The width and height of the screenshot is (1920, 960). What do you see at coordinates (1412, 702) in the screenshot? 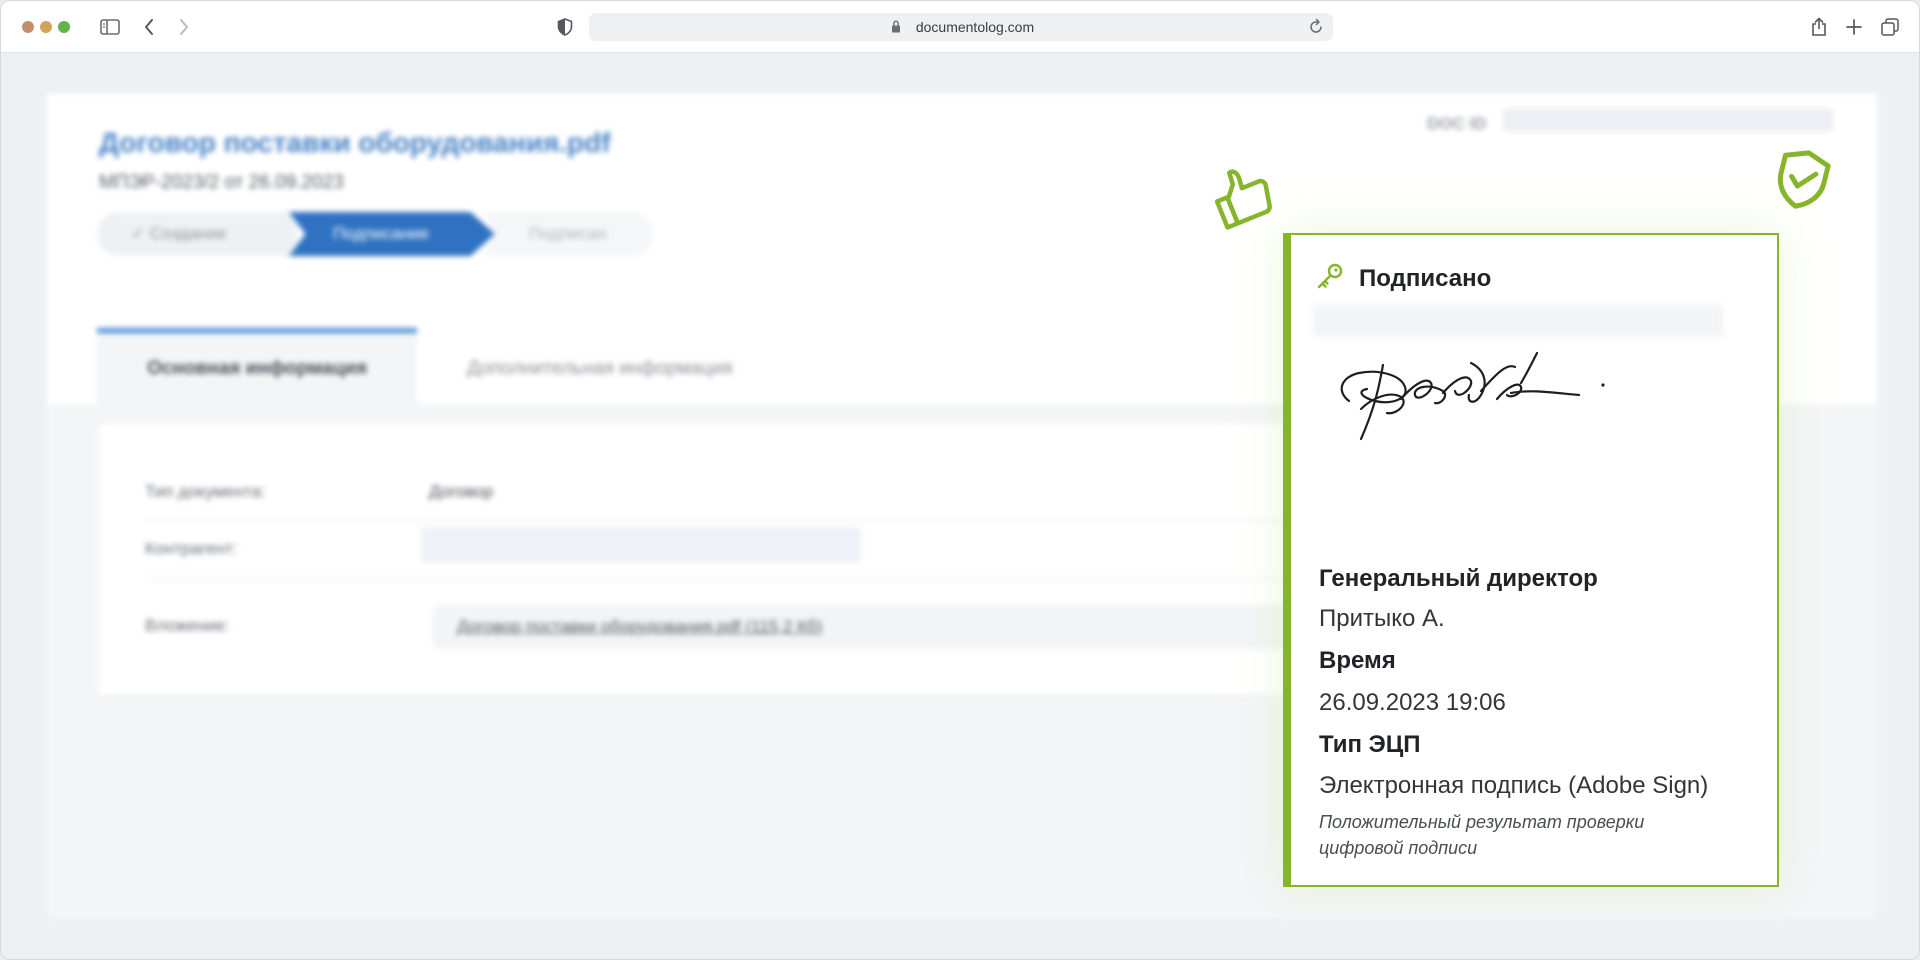
I see `time-value: 26.09.2023 19:06` at bounding box center [1412, 702].